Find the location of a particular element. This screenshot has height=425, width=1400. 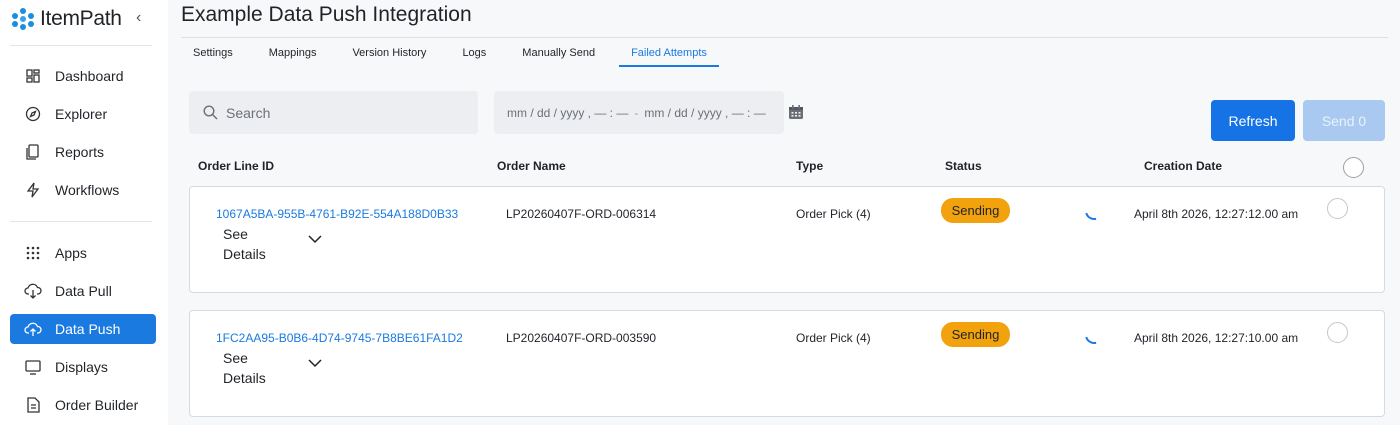

search-input is located at coordinates (346, 112).